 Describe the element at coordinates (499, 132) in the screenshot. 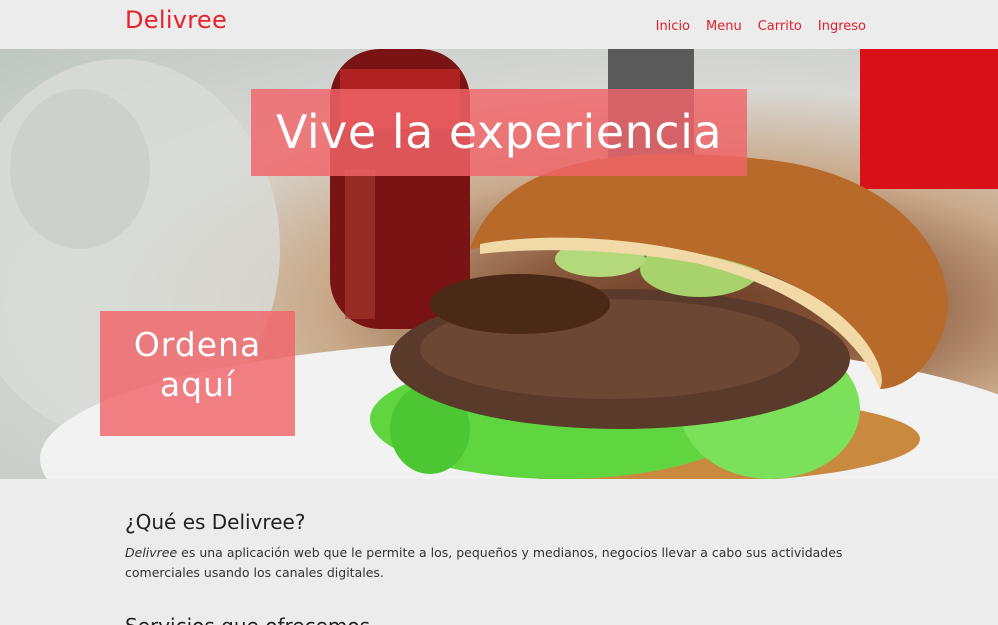

I see `hero-headline: Vive la experiencia` at that location.